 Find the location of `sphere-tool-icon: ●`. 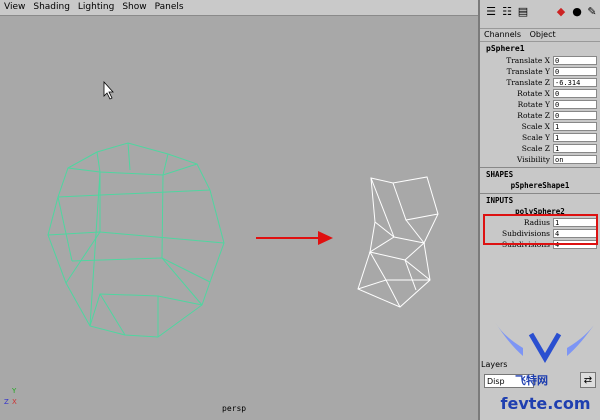

sphere-tool-icon: ● is located at coordinates (577, 12).